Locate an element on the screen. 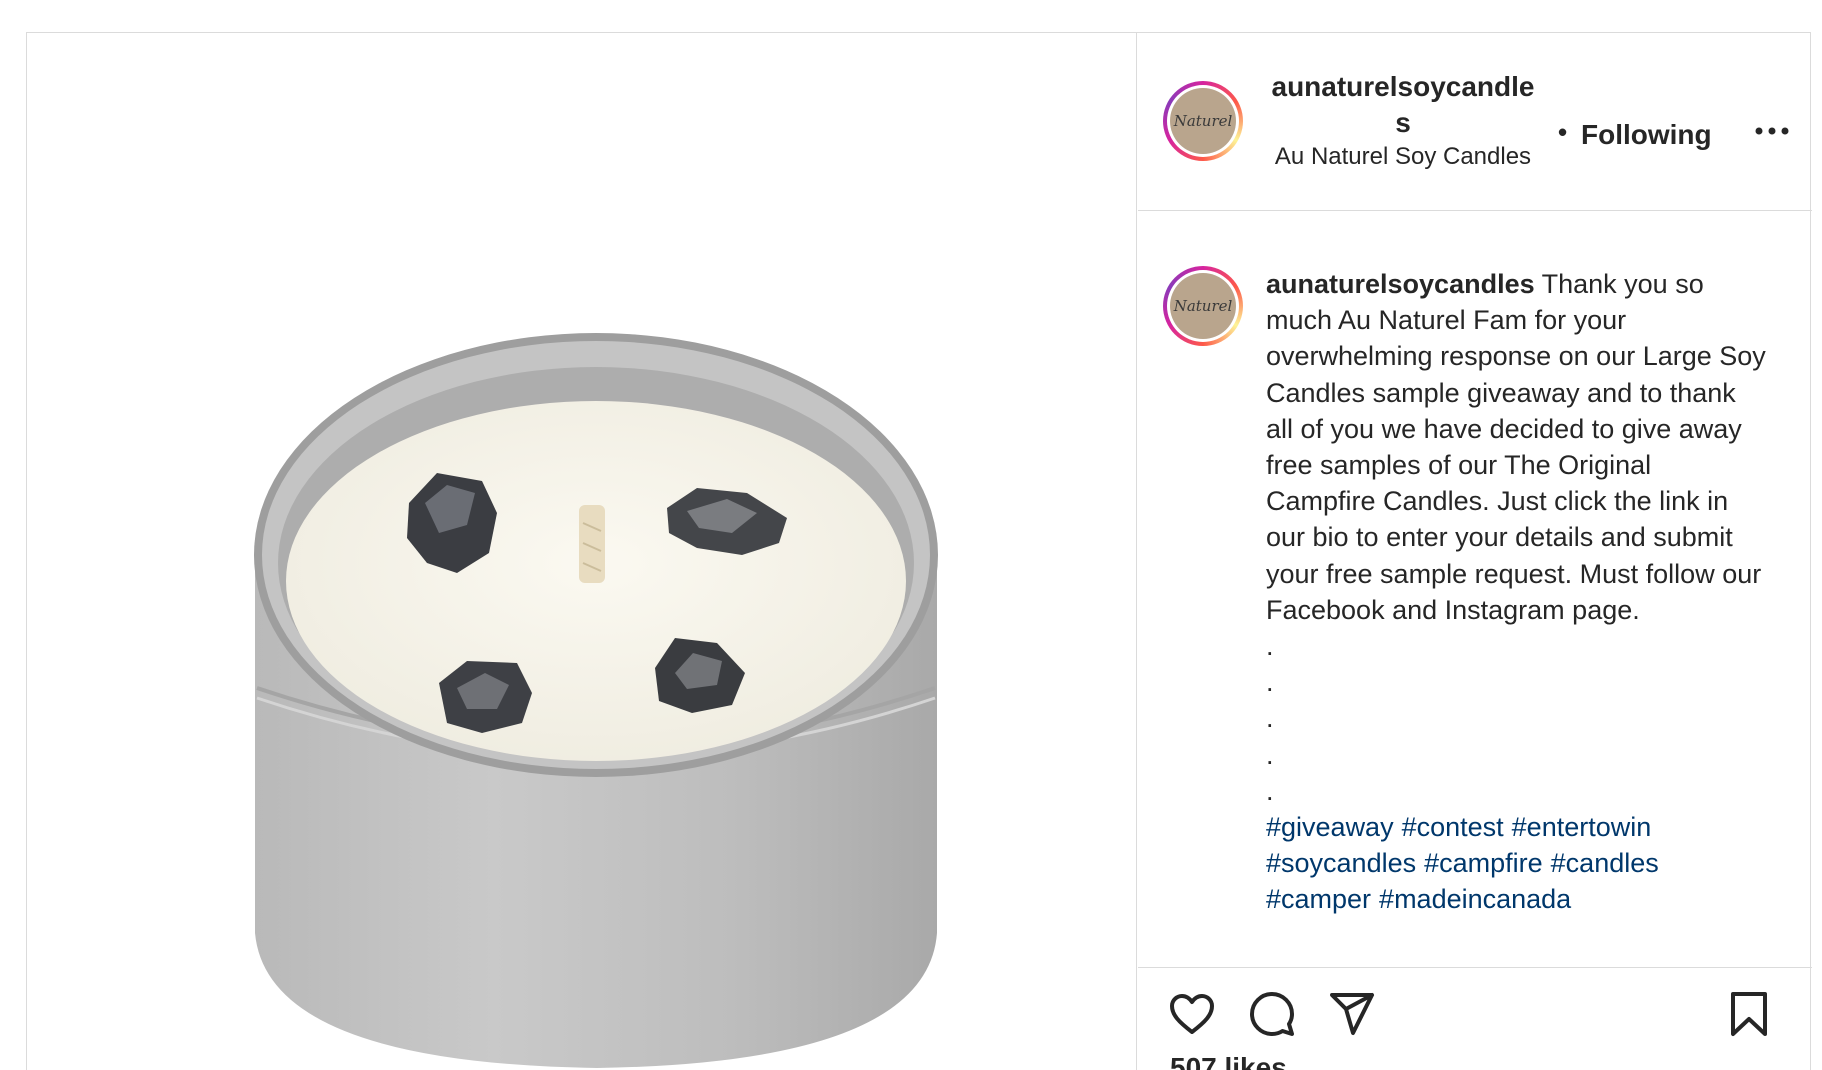 The height and width of the screenshot is (1070, 1822). caption-dots: . . . . . is located at coordinates (1516, 718).